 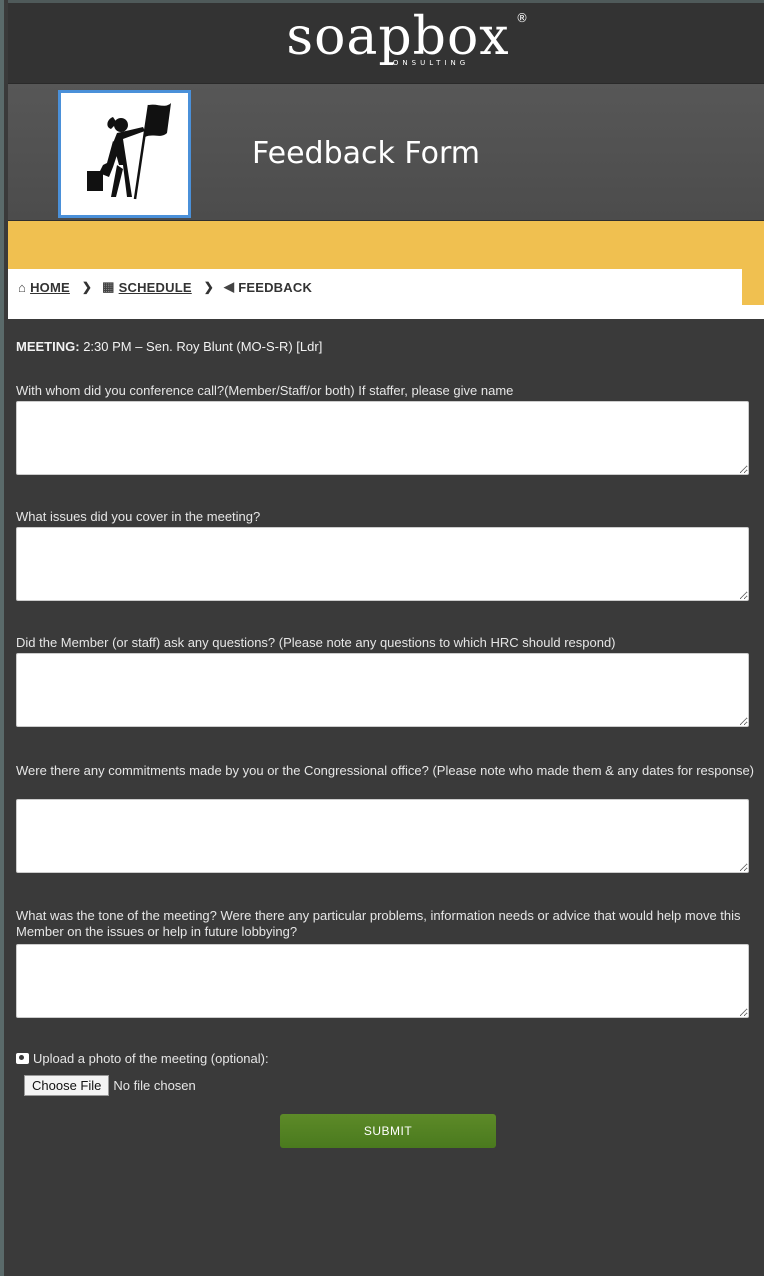 I want to click on file-status: No file chosen, so click(x=154, y=1085).